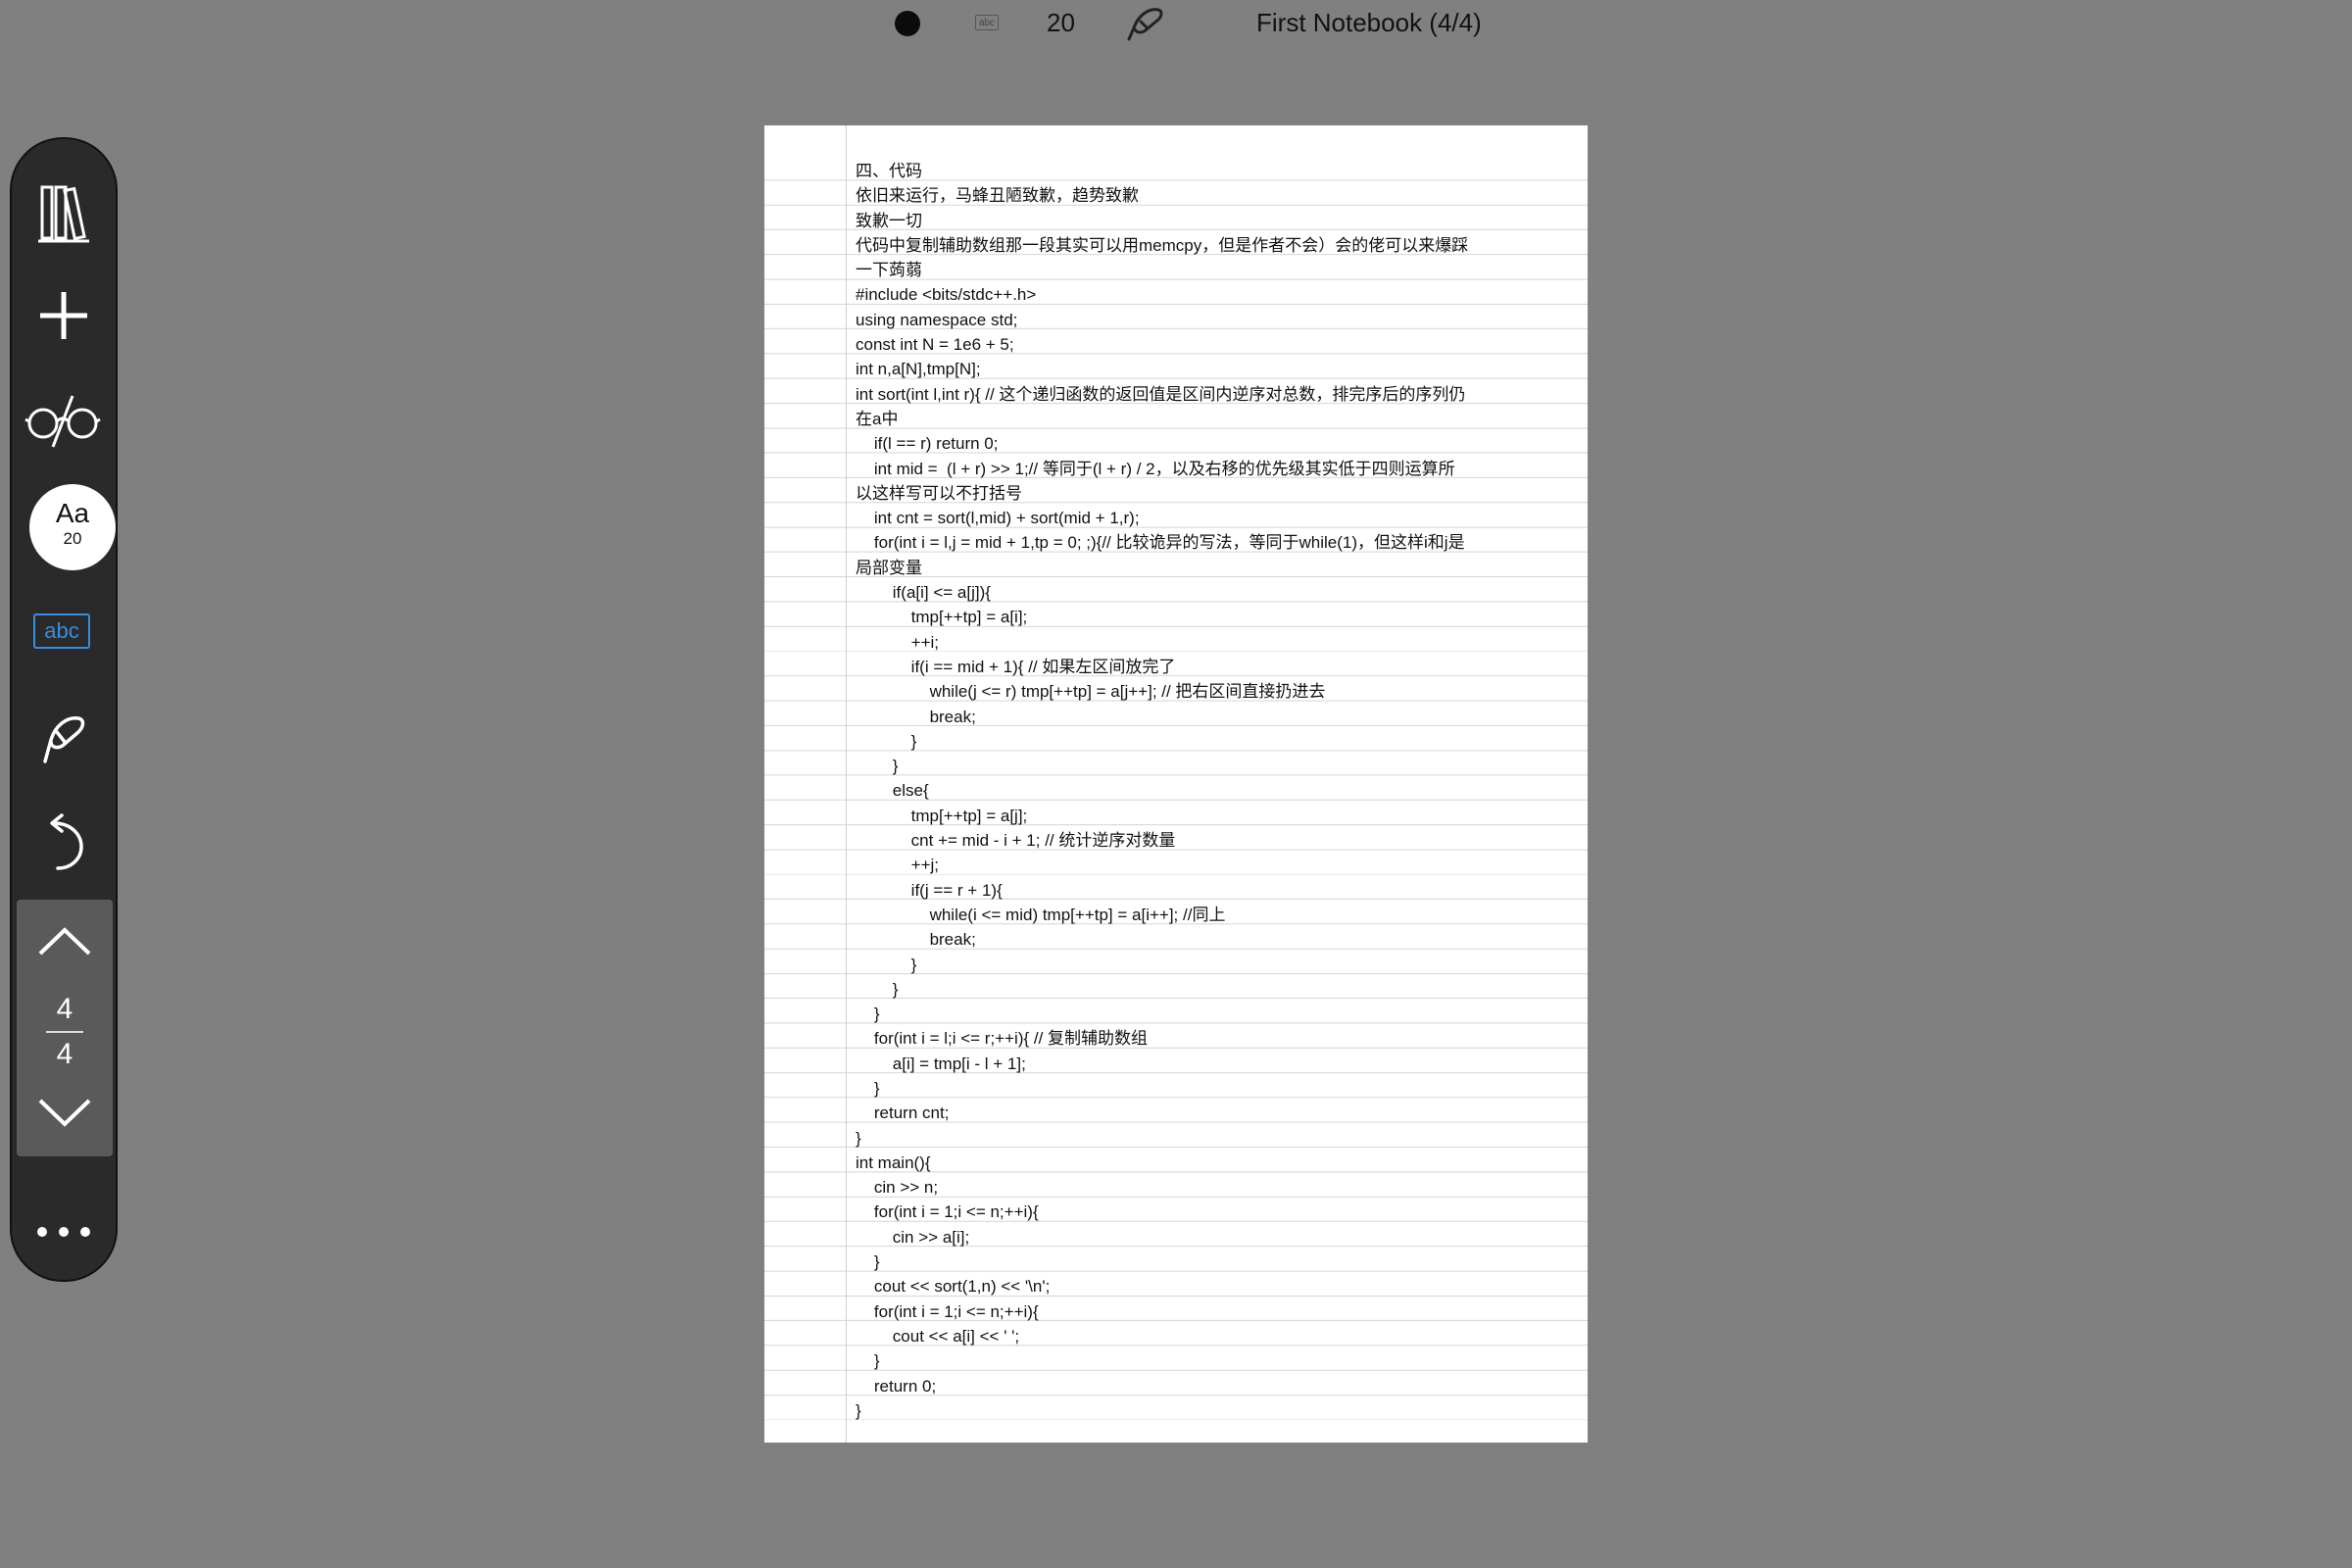 This screenshot has height=1568, width=2352. I want to click on text-line: a[i] = tmp[i - l + 1];, so click(941, 1063).